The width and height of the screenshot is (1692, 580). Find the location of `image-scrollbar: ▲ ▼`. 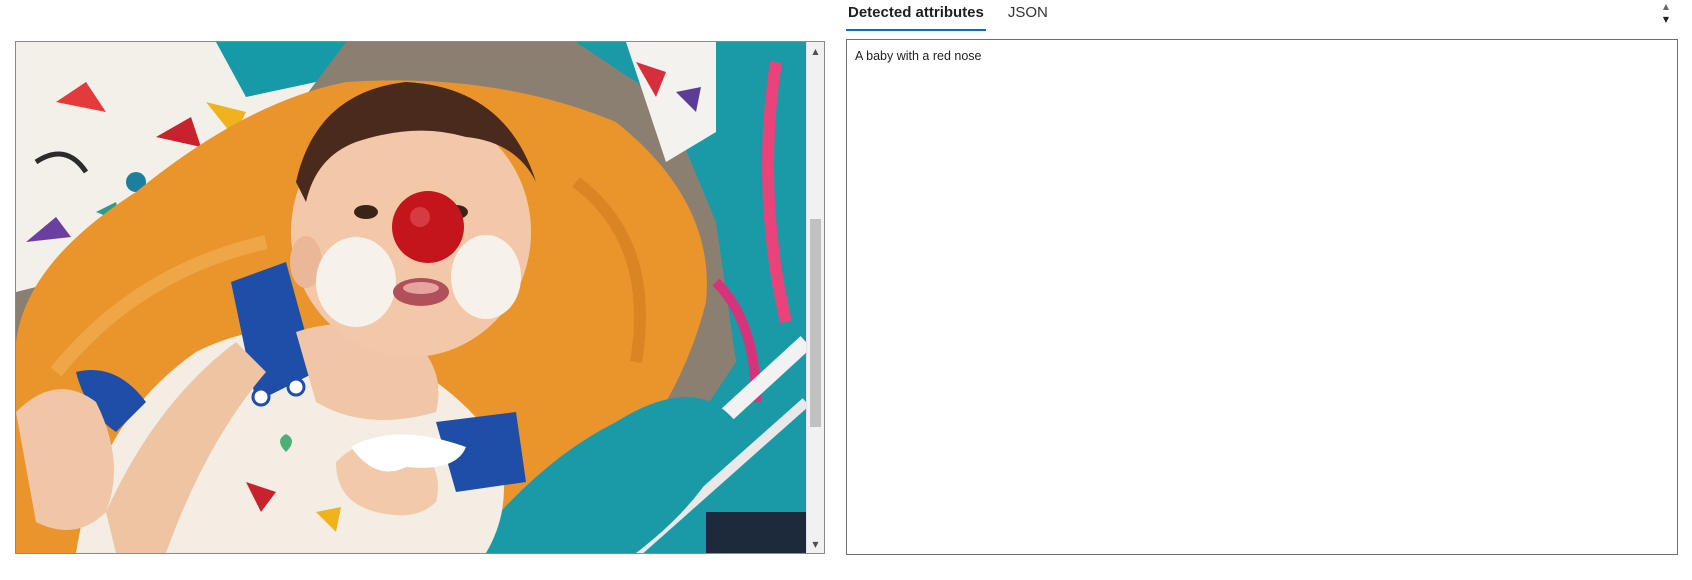

image-scrollbar: ▲ ▼ is located at coordinates (815, 297).